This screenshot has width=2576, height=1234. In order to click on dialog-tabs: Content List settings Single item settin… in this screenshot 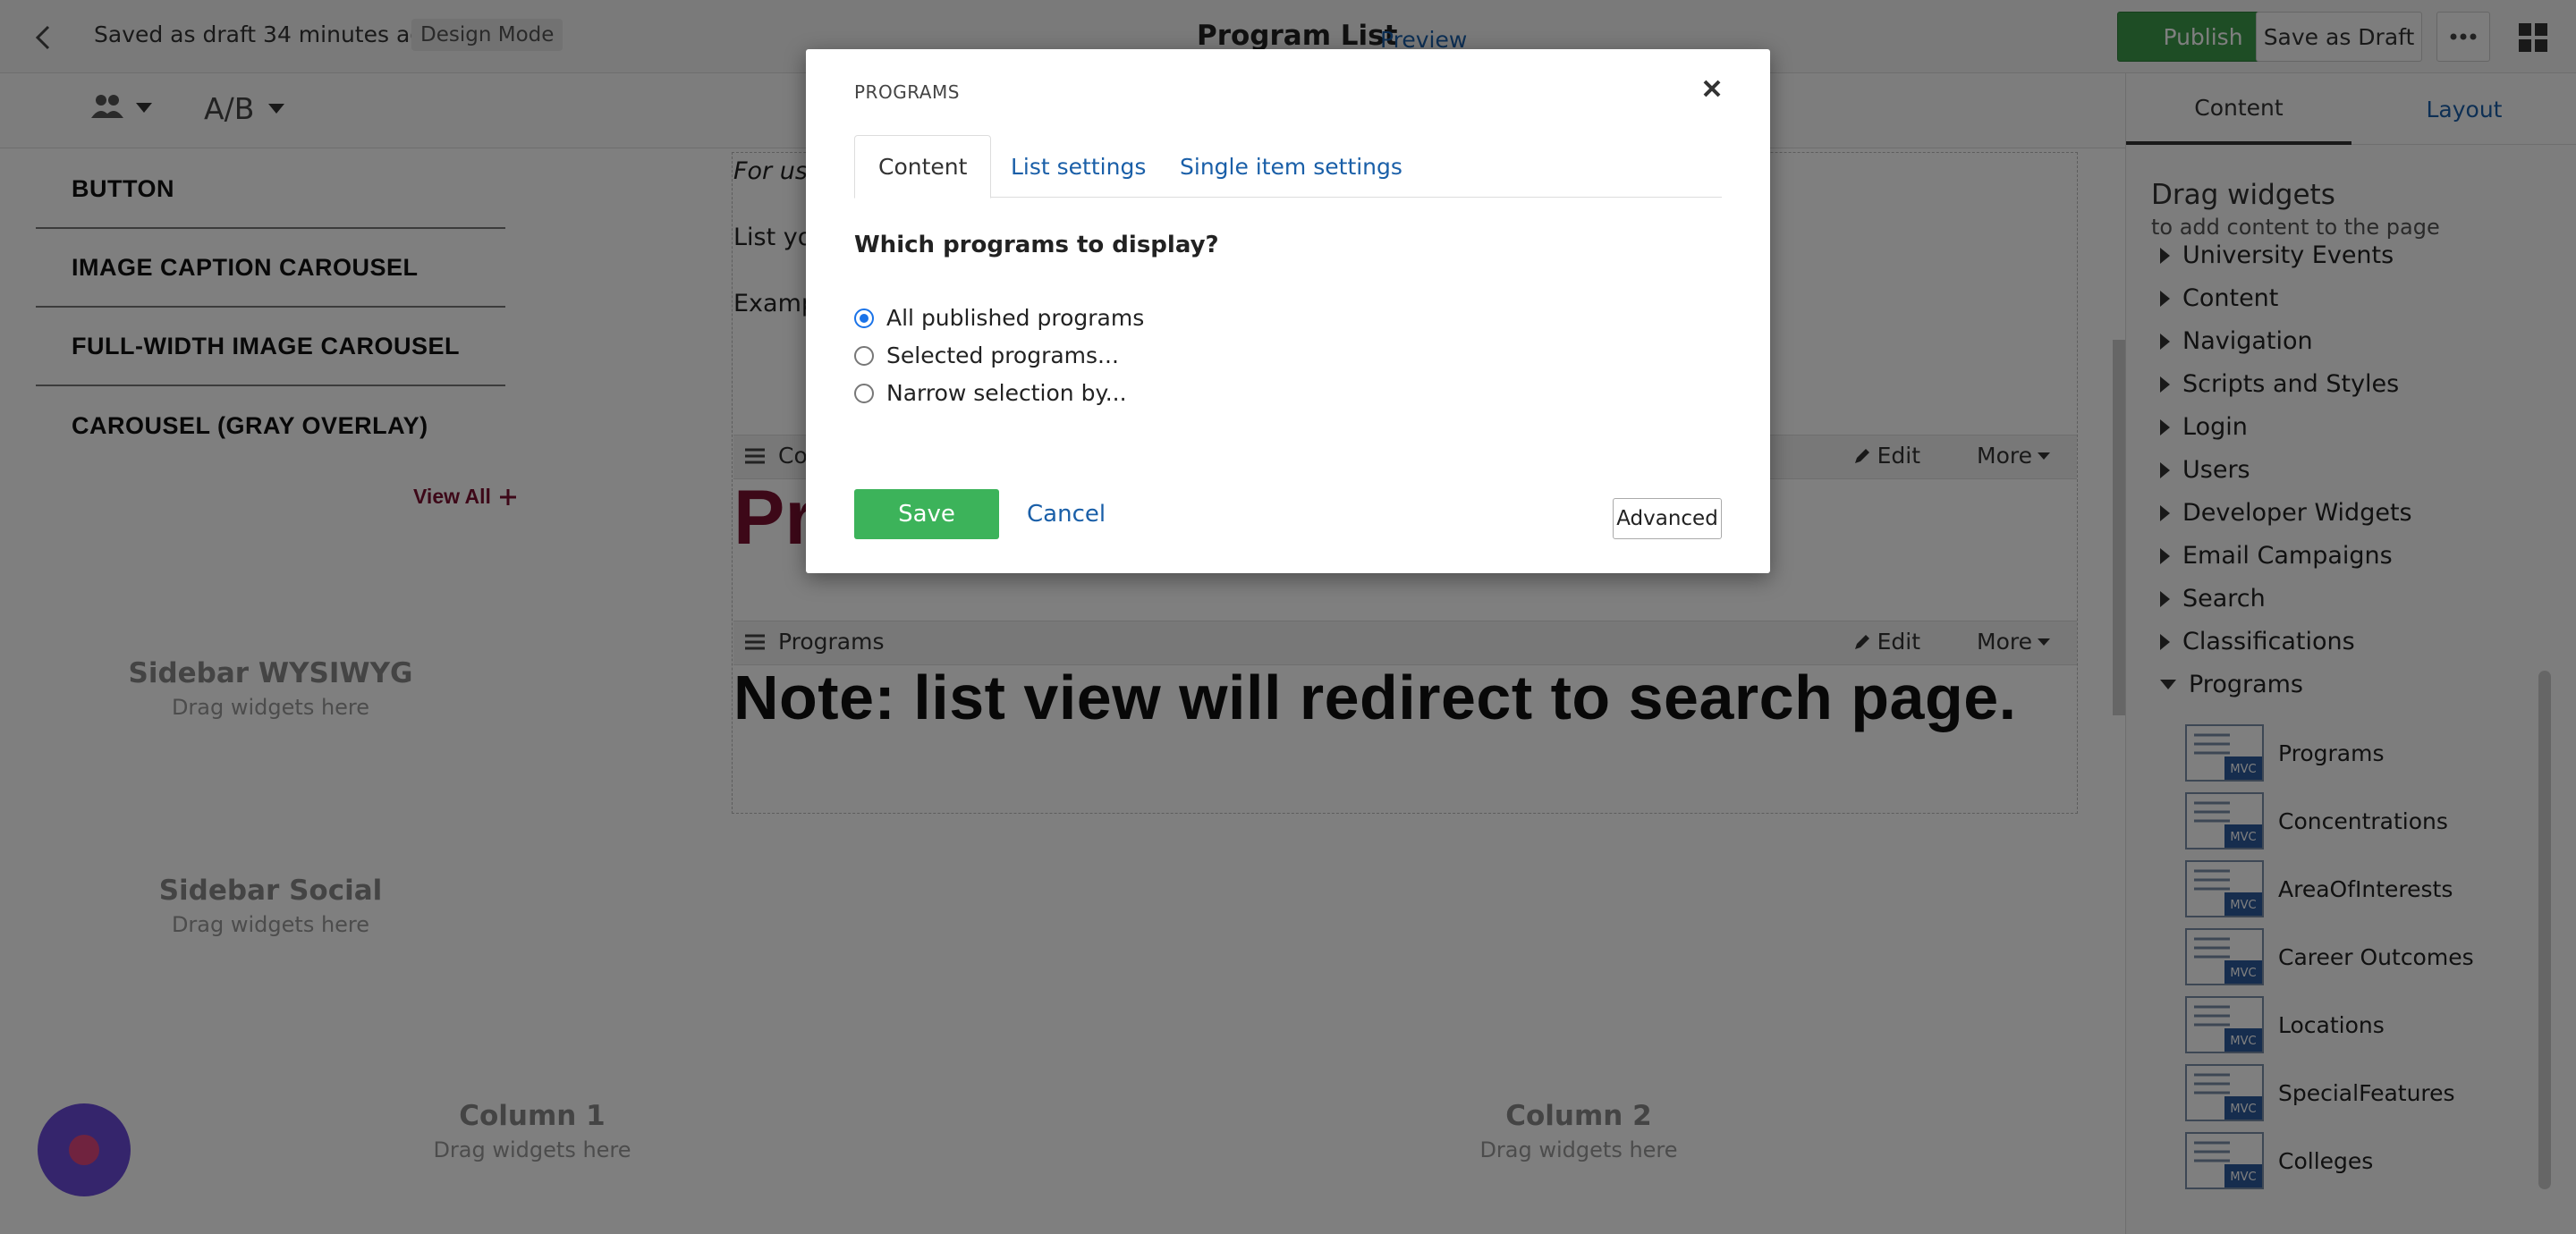, I will do `click(1288, 167)`.